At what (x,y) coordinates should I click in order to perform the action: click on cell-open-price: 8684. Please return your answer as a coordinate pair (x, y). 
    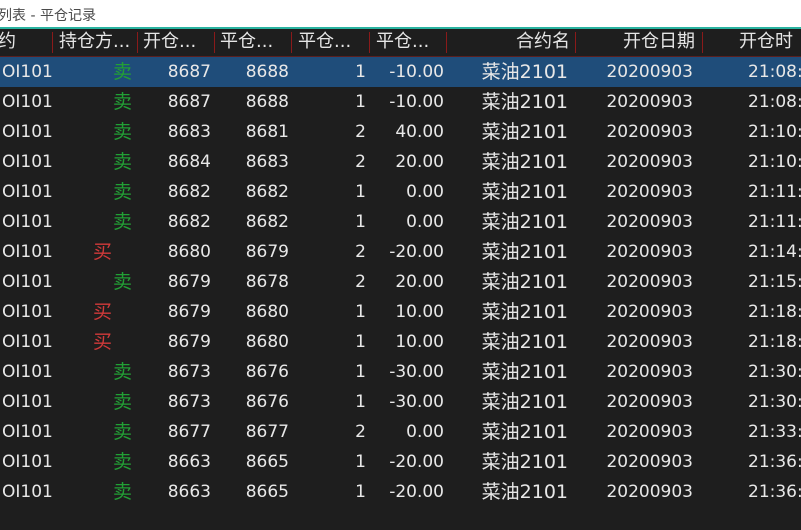
    Looking at the image, I should click on (189, 162).